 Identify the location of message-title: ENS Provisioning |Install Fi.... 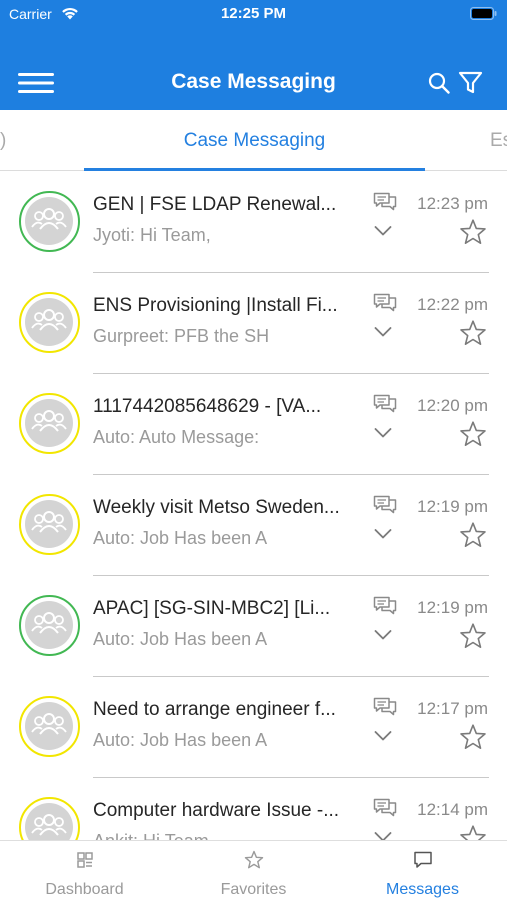
(215, 305).